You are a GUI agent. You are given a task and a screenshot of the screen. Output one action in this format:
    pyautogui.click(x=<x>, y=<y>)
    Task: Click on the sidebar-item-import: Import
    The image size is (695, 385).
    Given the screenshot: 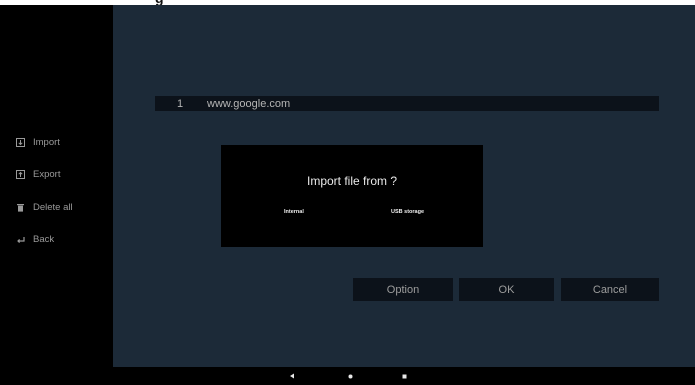 What is the action you would take?
    pyautogui.click(x=38, y=142)
    